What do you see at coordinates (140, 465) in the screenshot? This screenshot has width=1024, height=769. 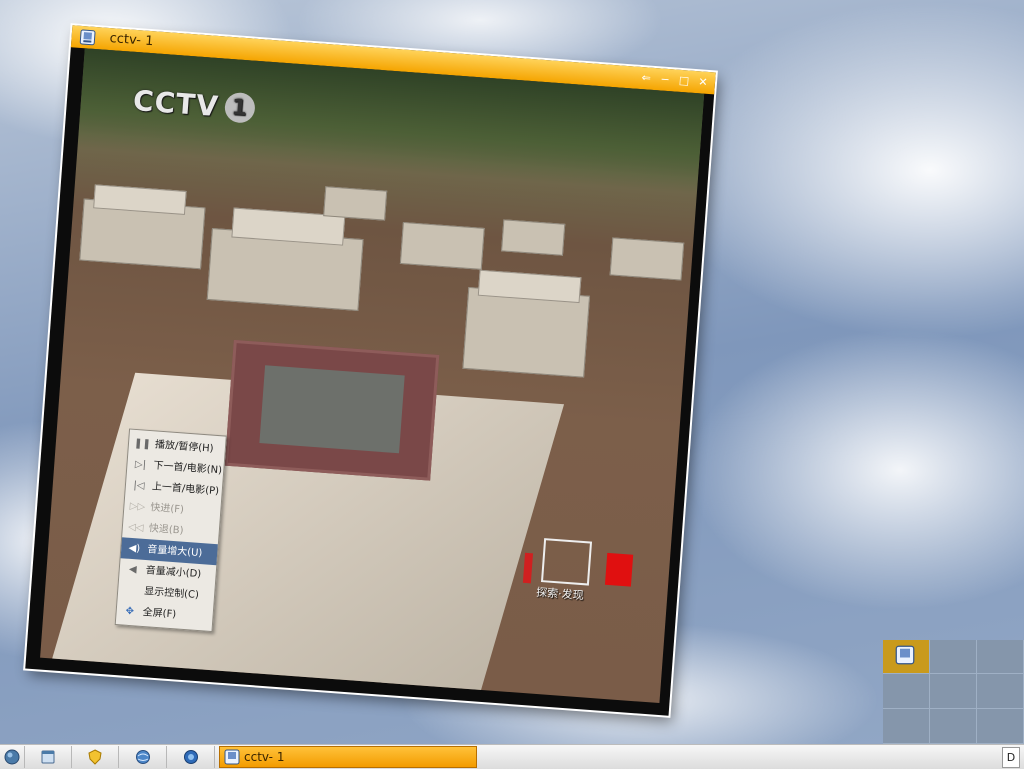 I see `next-icon: ▷|` at bounding box center [140, 465].